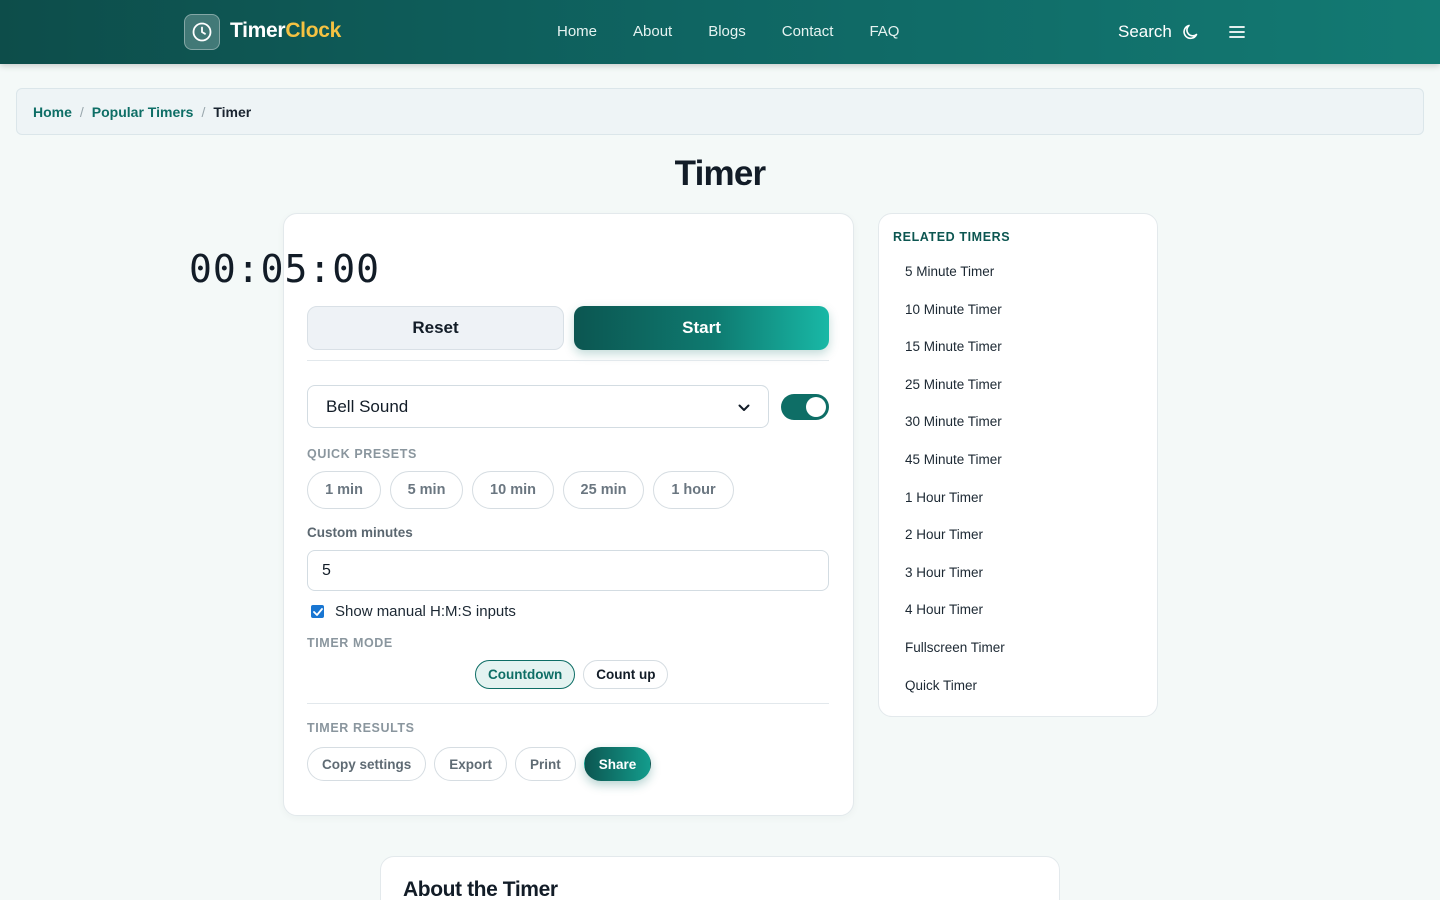  Describe the element at coordinates (955, 657) in the screenshot. I see `related-timer-link: Fullscreen Timer` at that location.